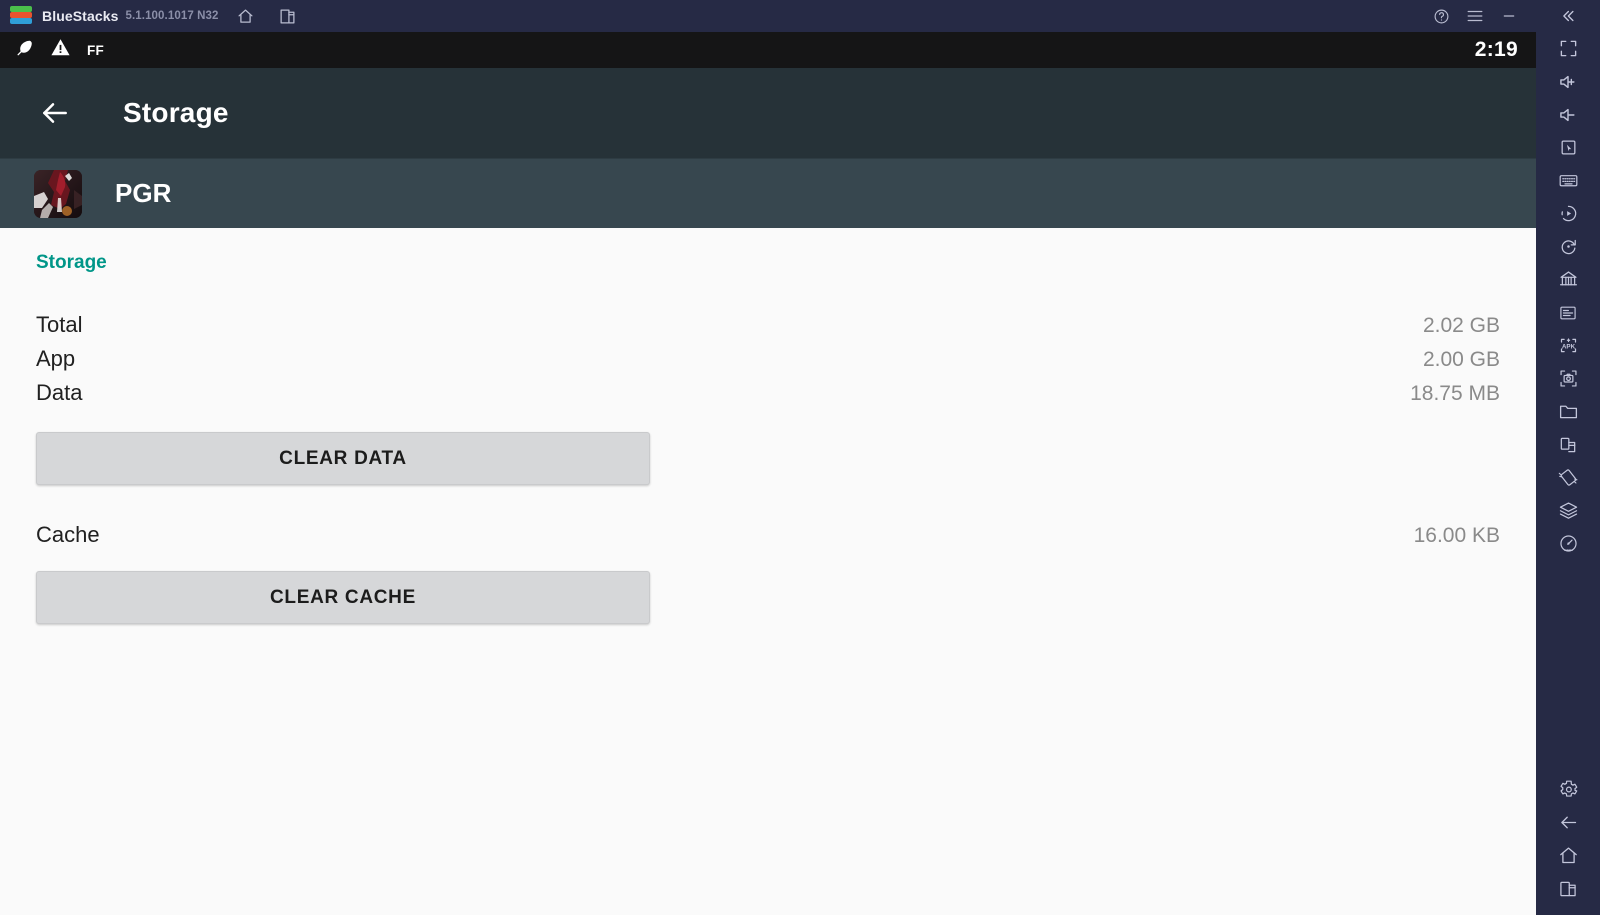 This screenshot has width=1600, height=915. What do you see at coordinates (1568, 822) in the screenshot?
I see `back-icon` at bounding box center [1568, 822].